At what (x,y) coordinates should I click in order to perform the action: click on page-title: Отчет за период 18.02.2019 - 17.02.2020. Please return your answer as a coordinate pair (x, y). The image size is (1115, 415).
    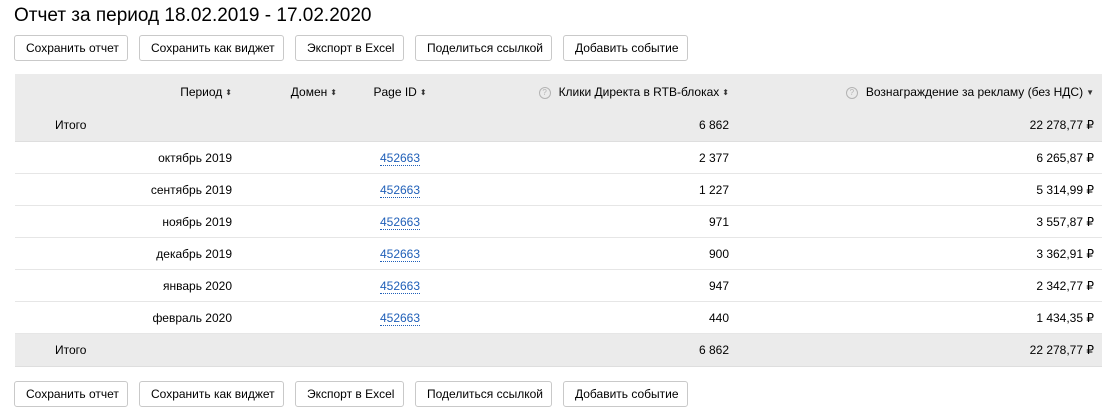
    Looking at the image, I should click on (193, 15).